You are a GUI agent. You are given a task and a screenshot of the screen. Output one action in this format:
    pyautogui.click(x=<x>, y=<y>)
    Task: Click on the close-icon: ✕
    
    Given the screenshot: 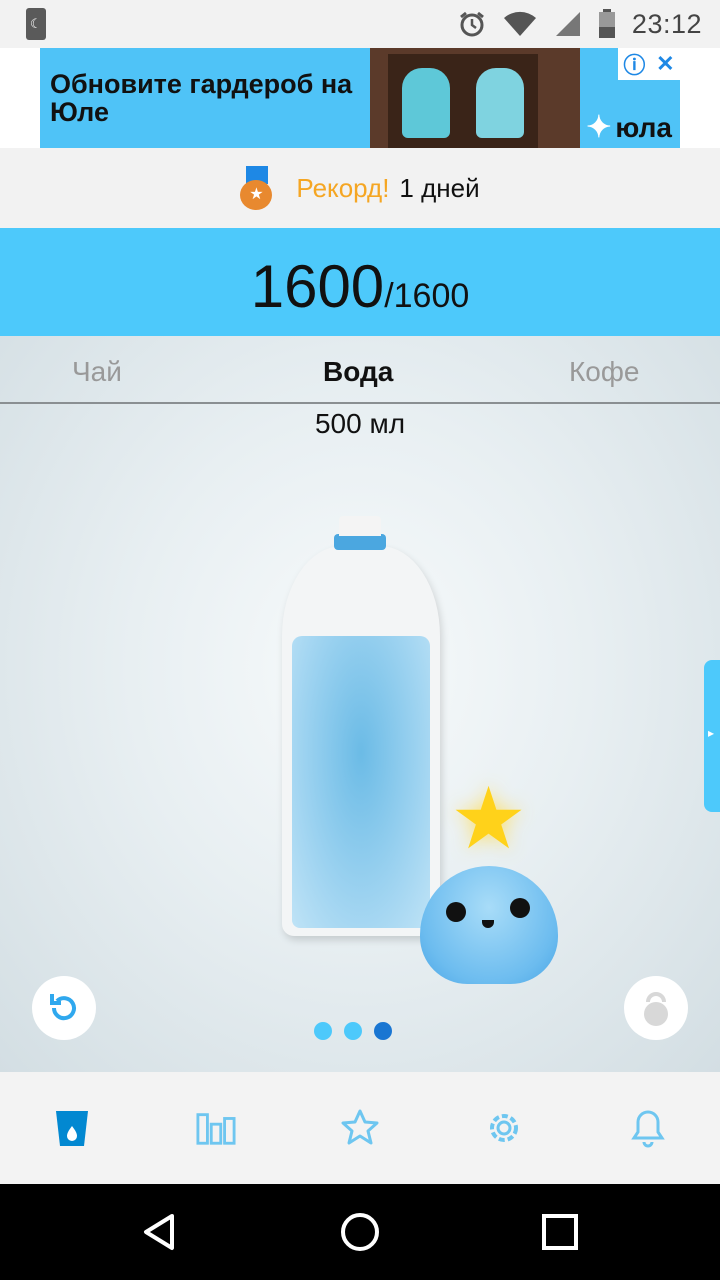 What is the action you would take?
    pyautogui.click(x=665, y=64)
    